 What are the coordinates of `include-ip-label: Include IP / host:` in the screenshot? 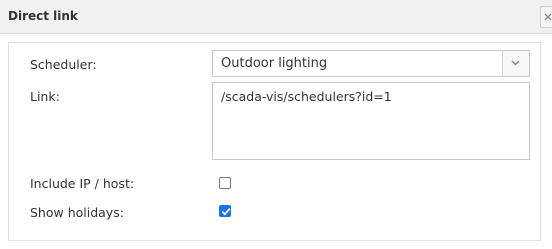 It's located at (82, 183).